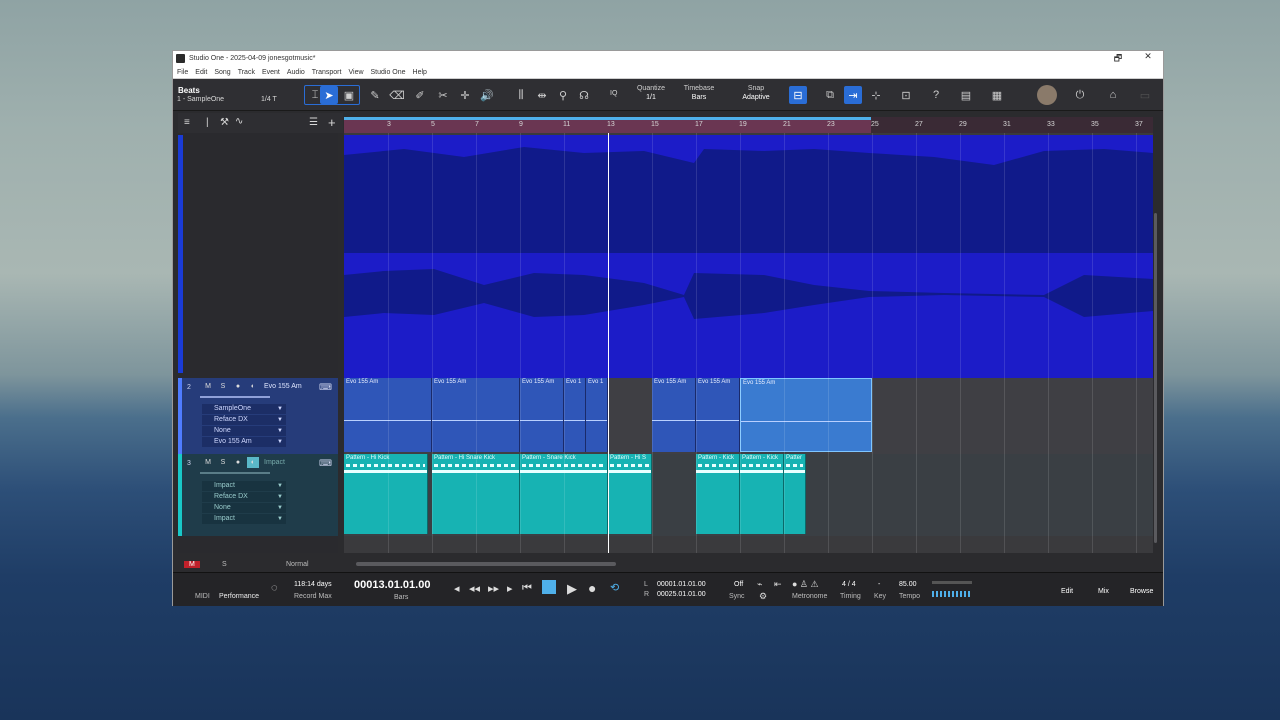 This screenshot has height=720, width=1280. What do you see at coordinates (239, 596) in the screenshot?
I see `performance-label: Performance` at bounding box center [239, 596].